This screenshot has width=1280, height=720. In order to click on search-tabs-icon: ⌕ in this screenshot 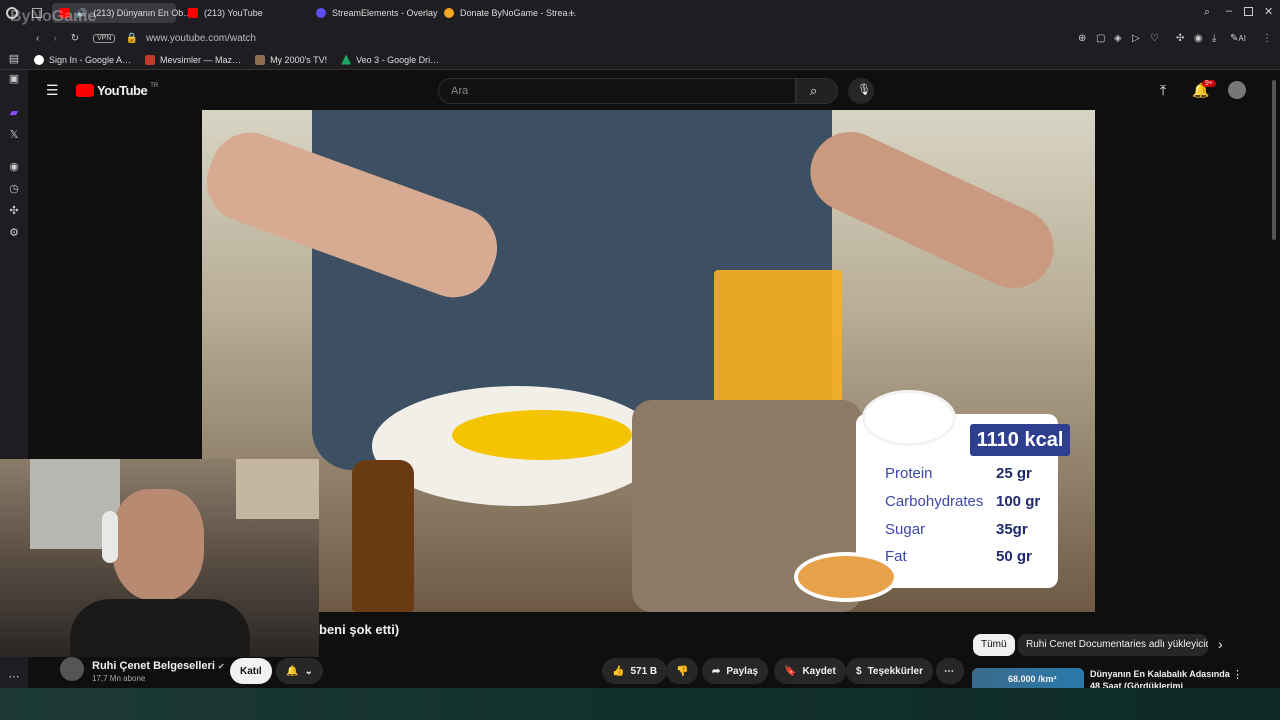, I will do `click(1207, 12)`.